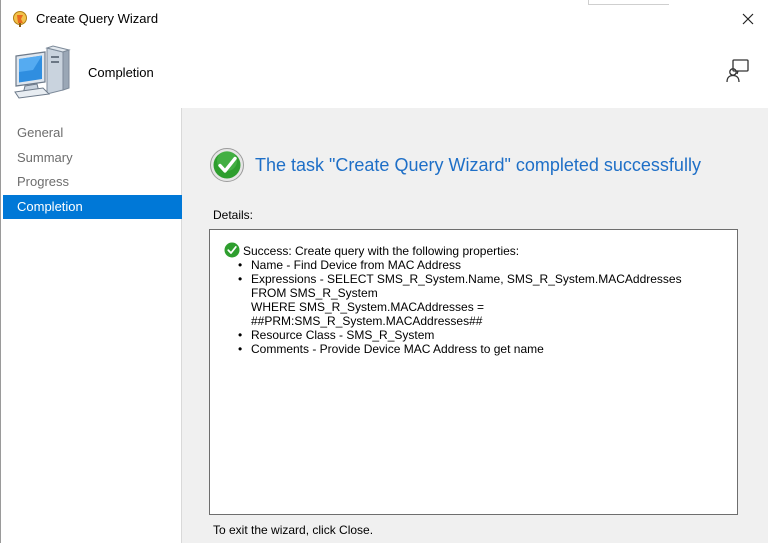 Image resolution: width=768 pixels, height=543 pixels. Describe the element at coordinates (628, 2) in the screenshot. I see `background-window-edge` at that location.